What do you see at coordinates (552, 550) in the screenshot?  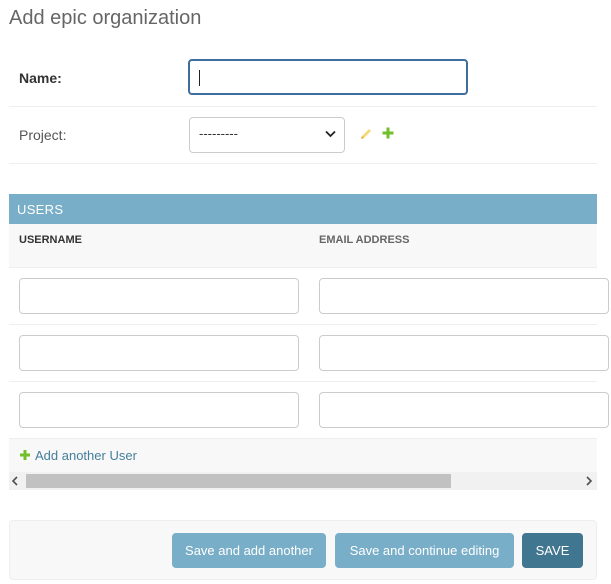 I see `save-button: SAVE` at bounding box center [552, 550].